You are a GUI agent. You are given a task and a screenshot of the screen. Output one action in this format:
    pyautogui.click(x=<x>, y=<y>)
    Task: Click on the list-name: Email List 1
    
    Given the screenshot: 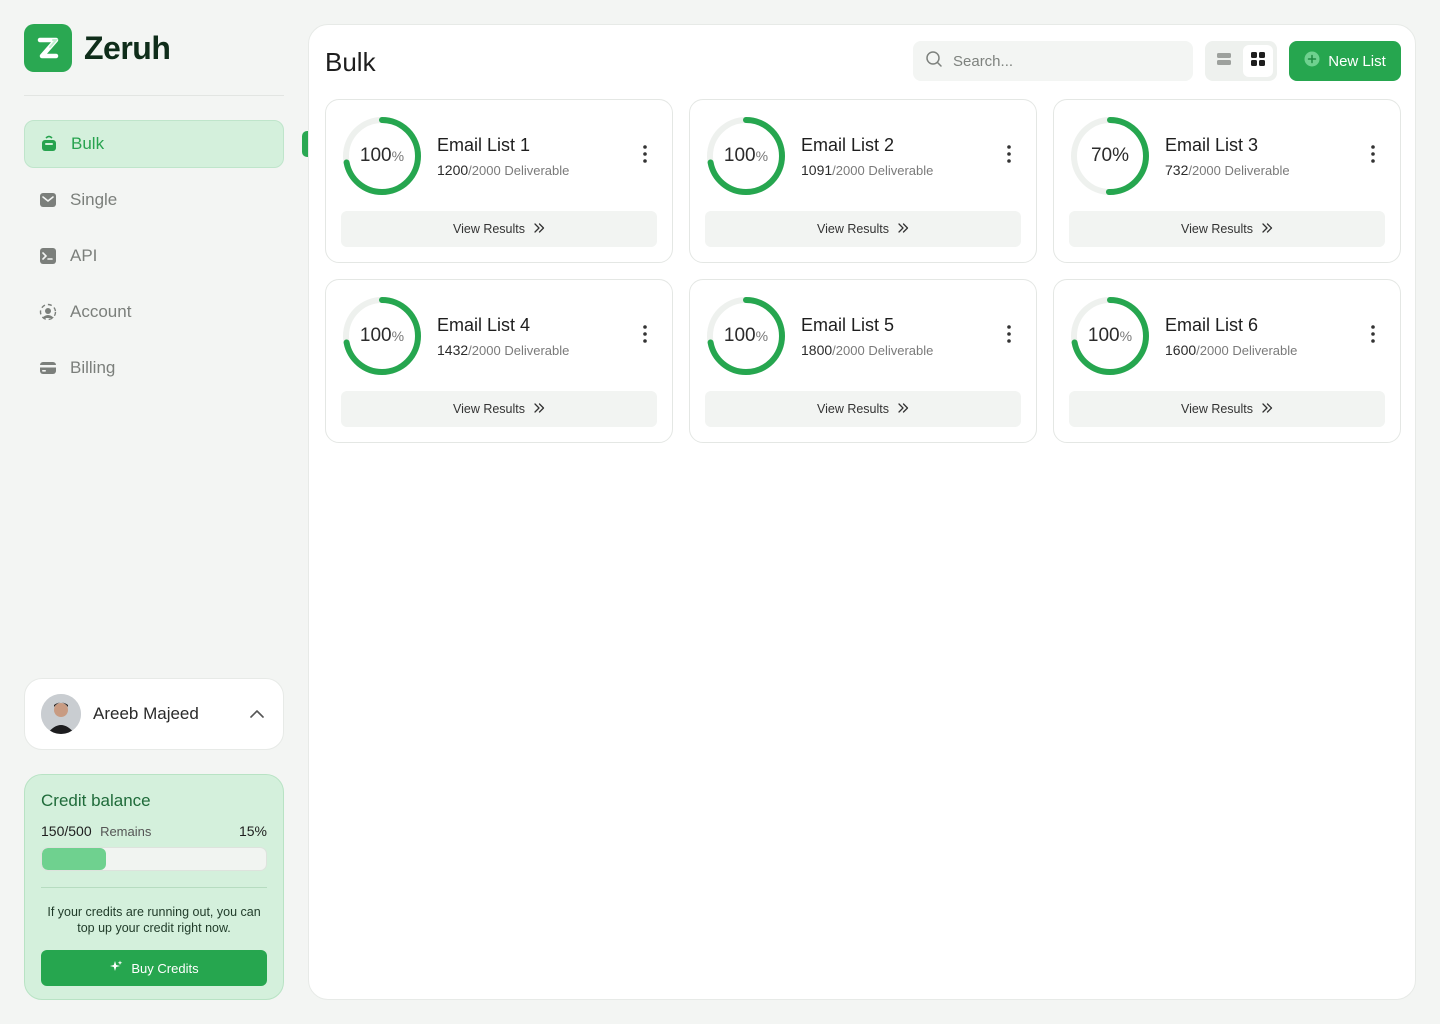 What is the action you would take?
    pyautogui.click(x=484, y=144)
    